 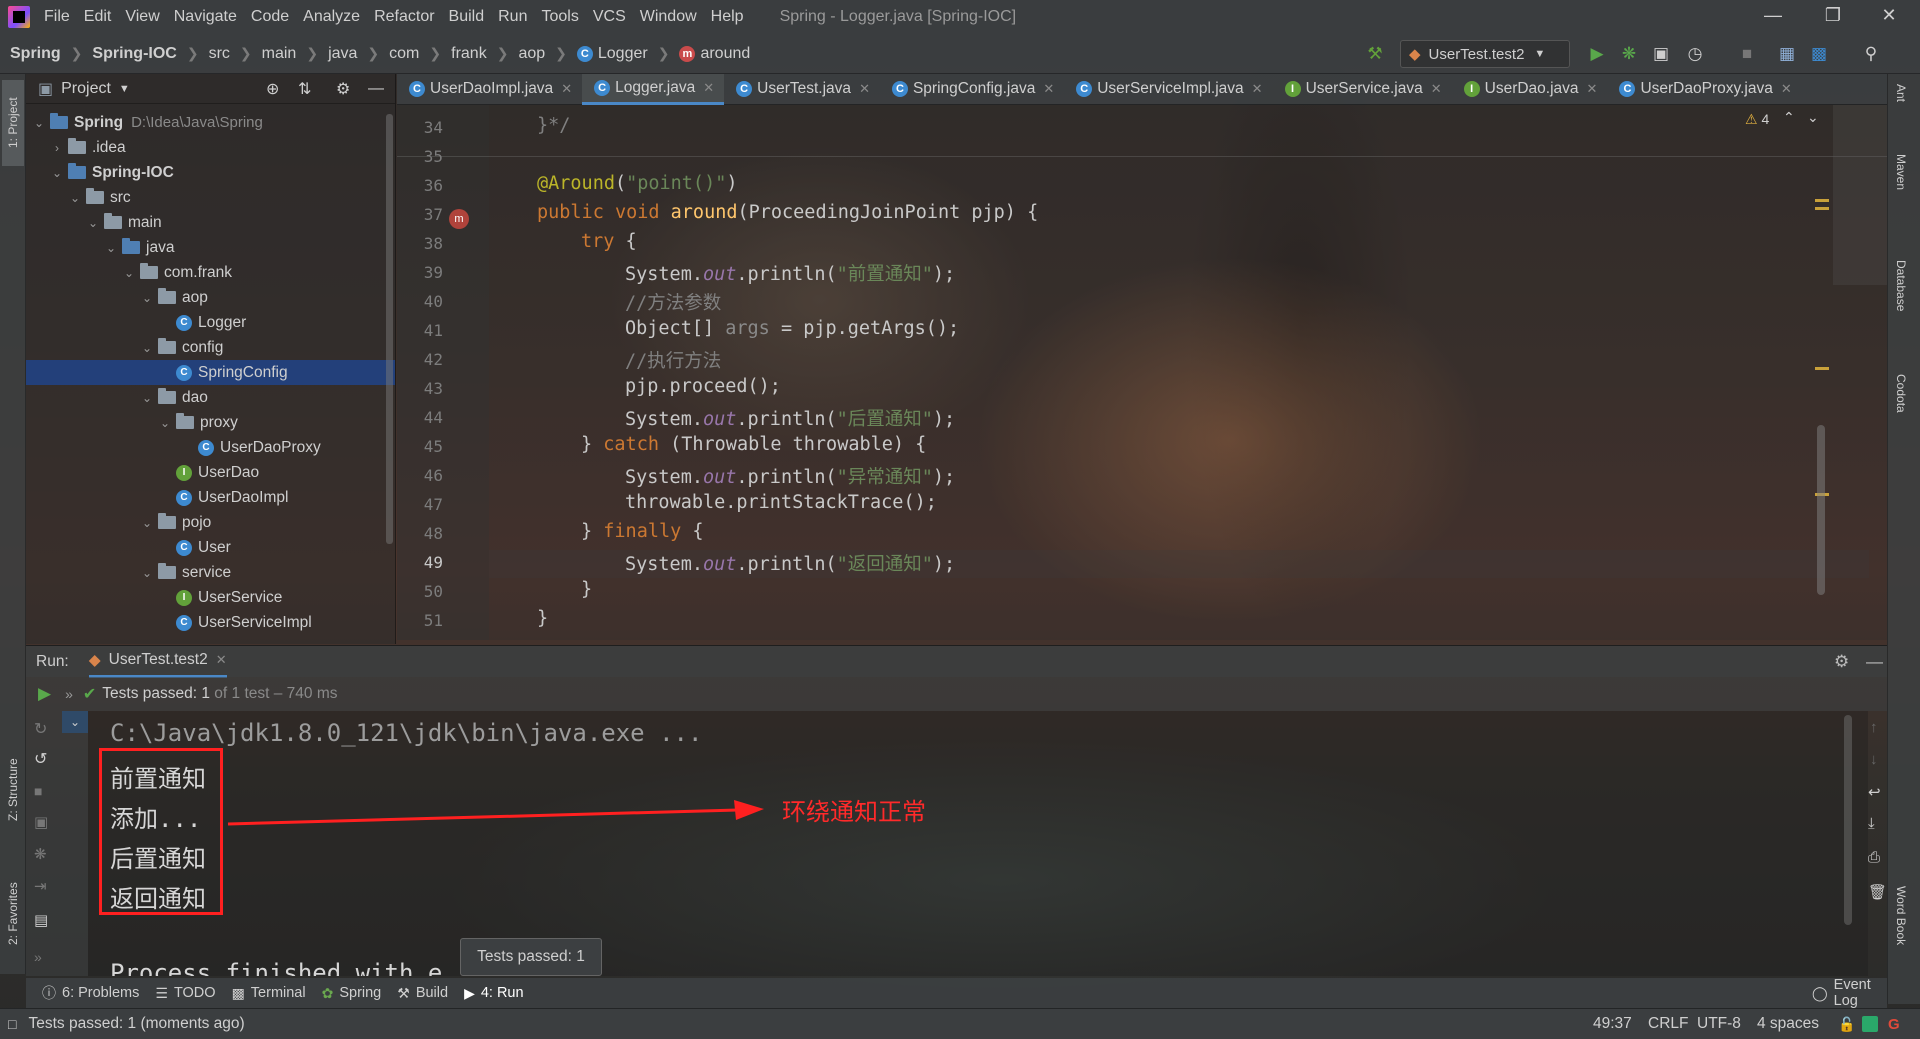 What do you see at coordinates (1901, 172) in the screenshot?
I see `maven-tool-tab: Maven` at bounding box center [1901, 172].